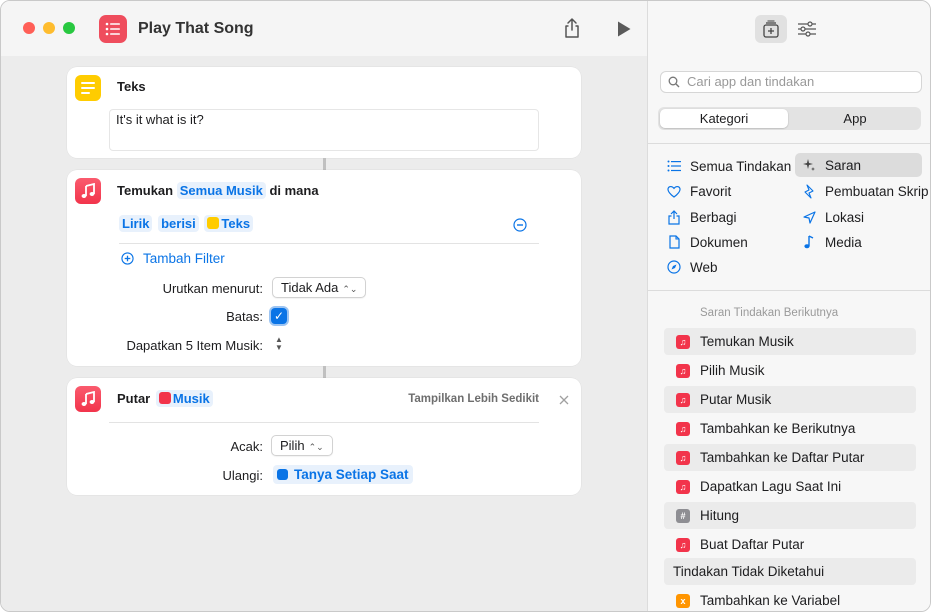 This screenshot has height=612, width=931. I want to click on variable-icon: x, so click(683, 600).